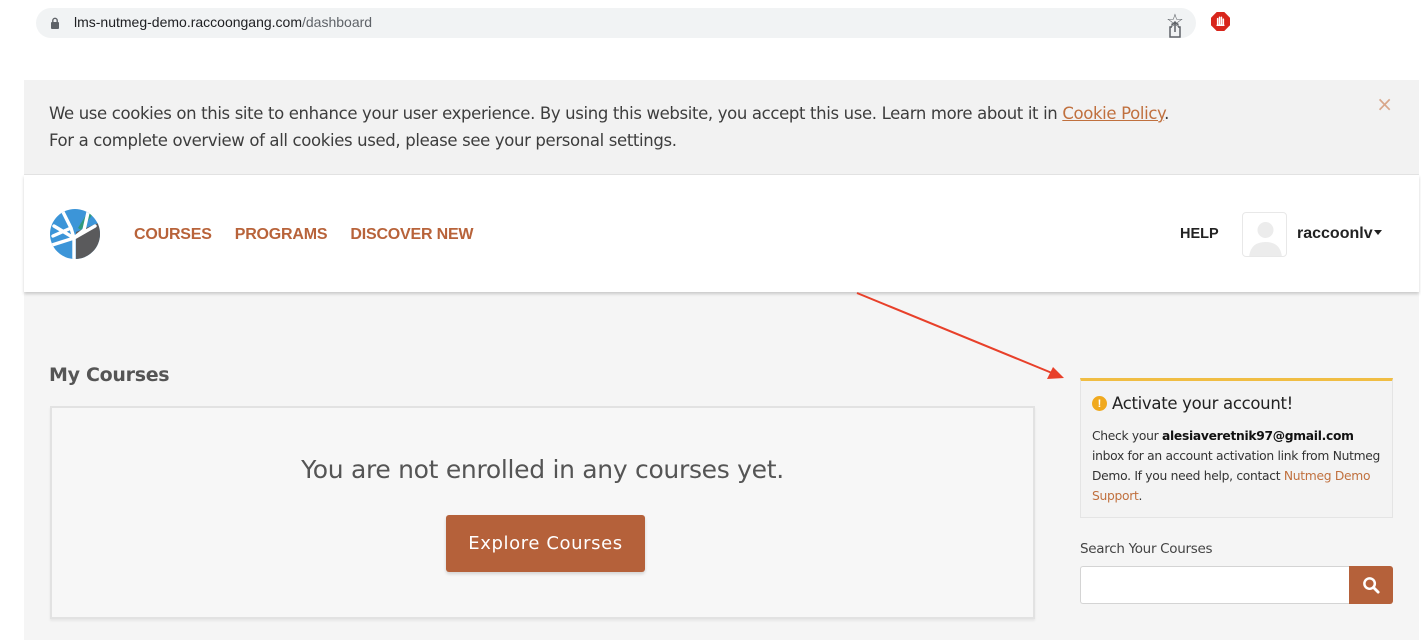  Describe the element at coordinates (545, 543) in the screenshot. I see `explore-courses-button: Explore Courses` at that location.